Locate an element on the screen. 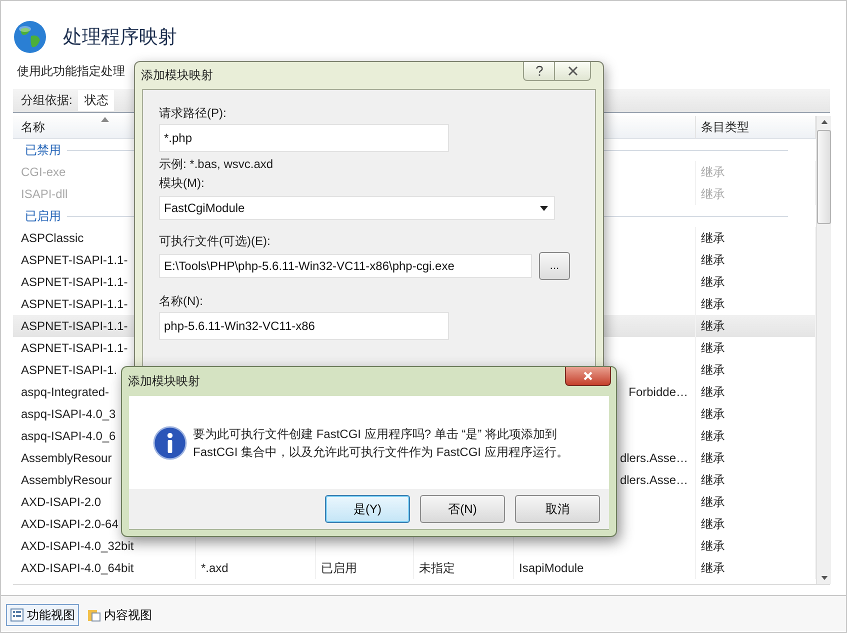  table-cell: AXD-ISAPI-2.0 is located at coordinates (61, 502).